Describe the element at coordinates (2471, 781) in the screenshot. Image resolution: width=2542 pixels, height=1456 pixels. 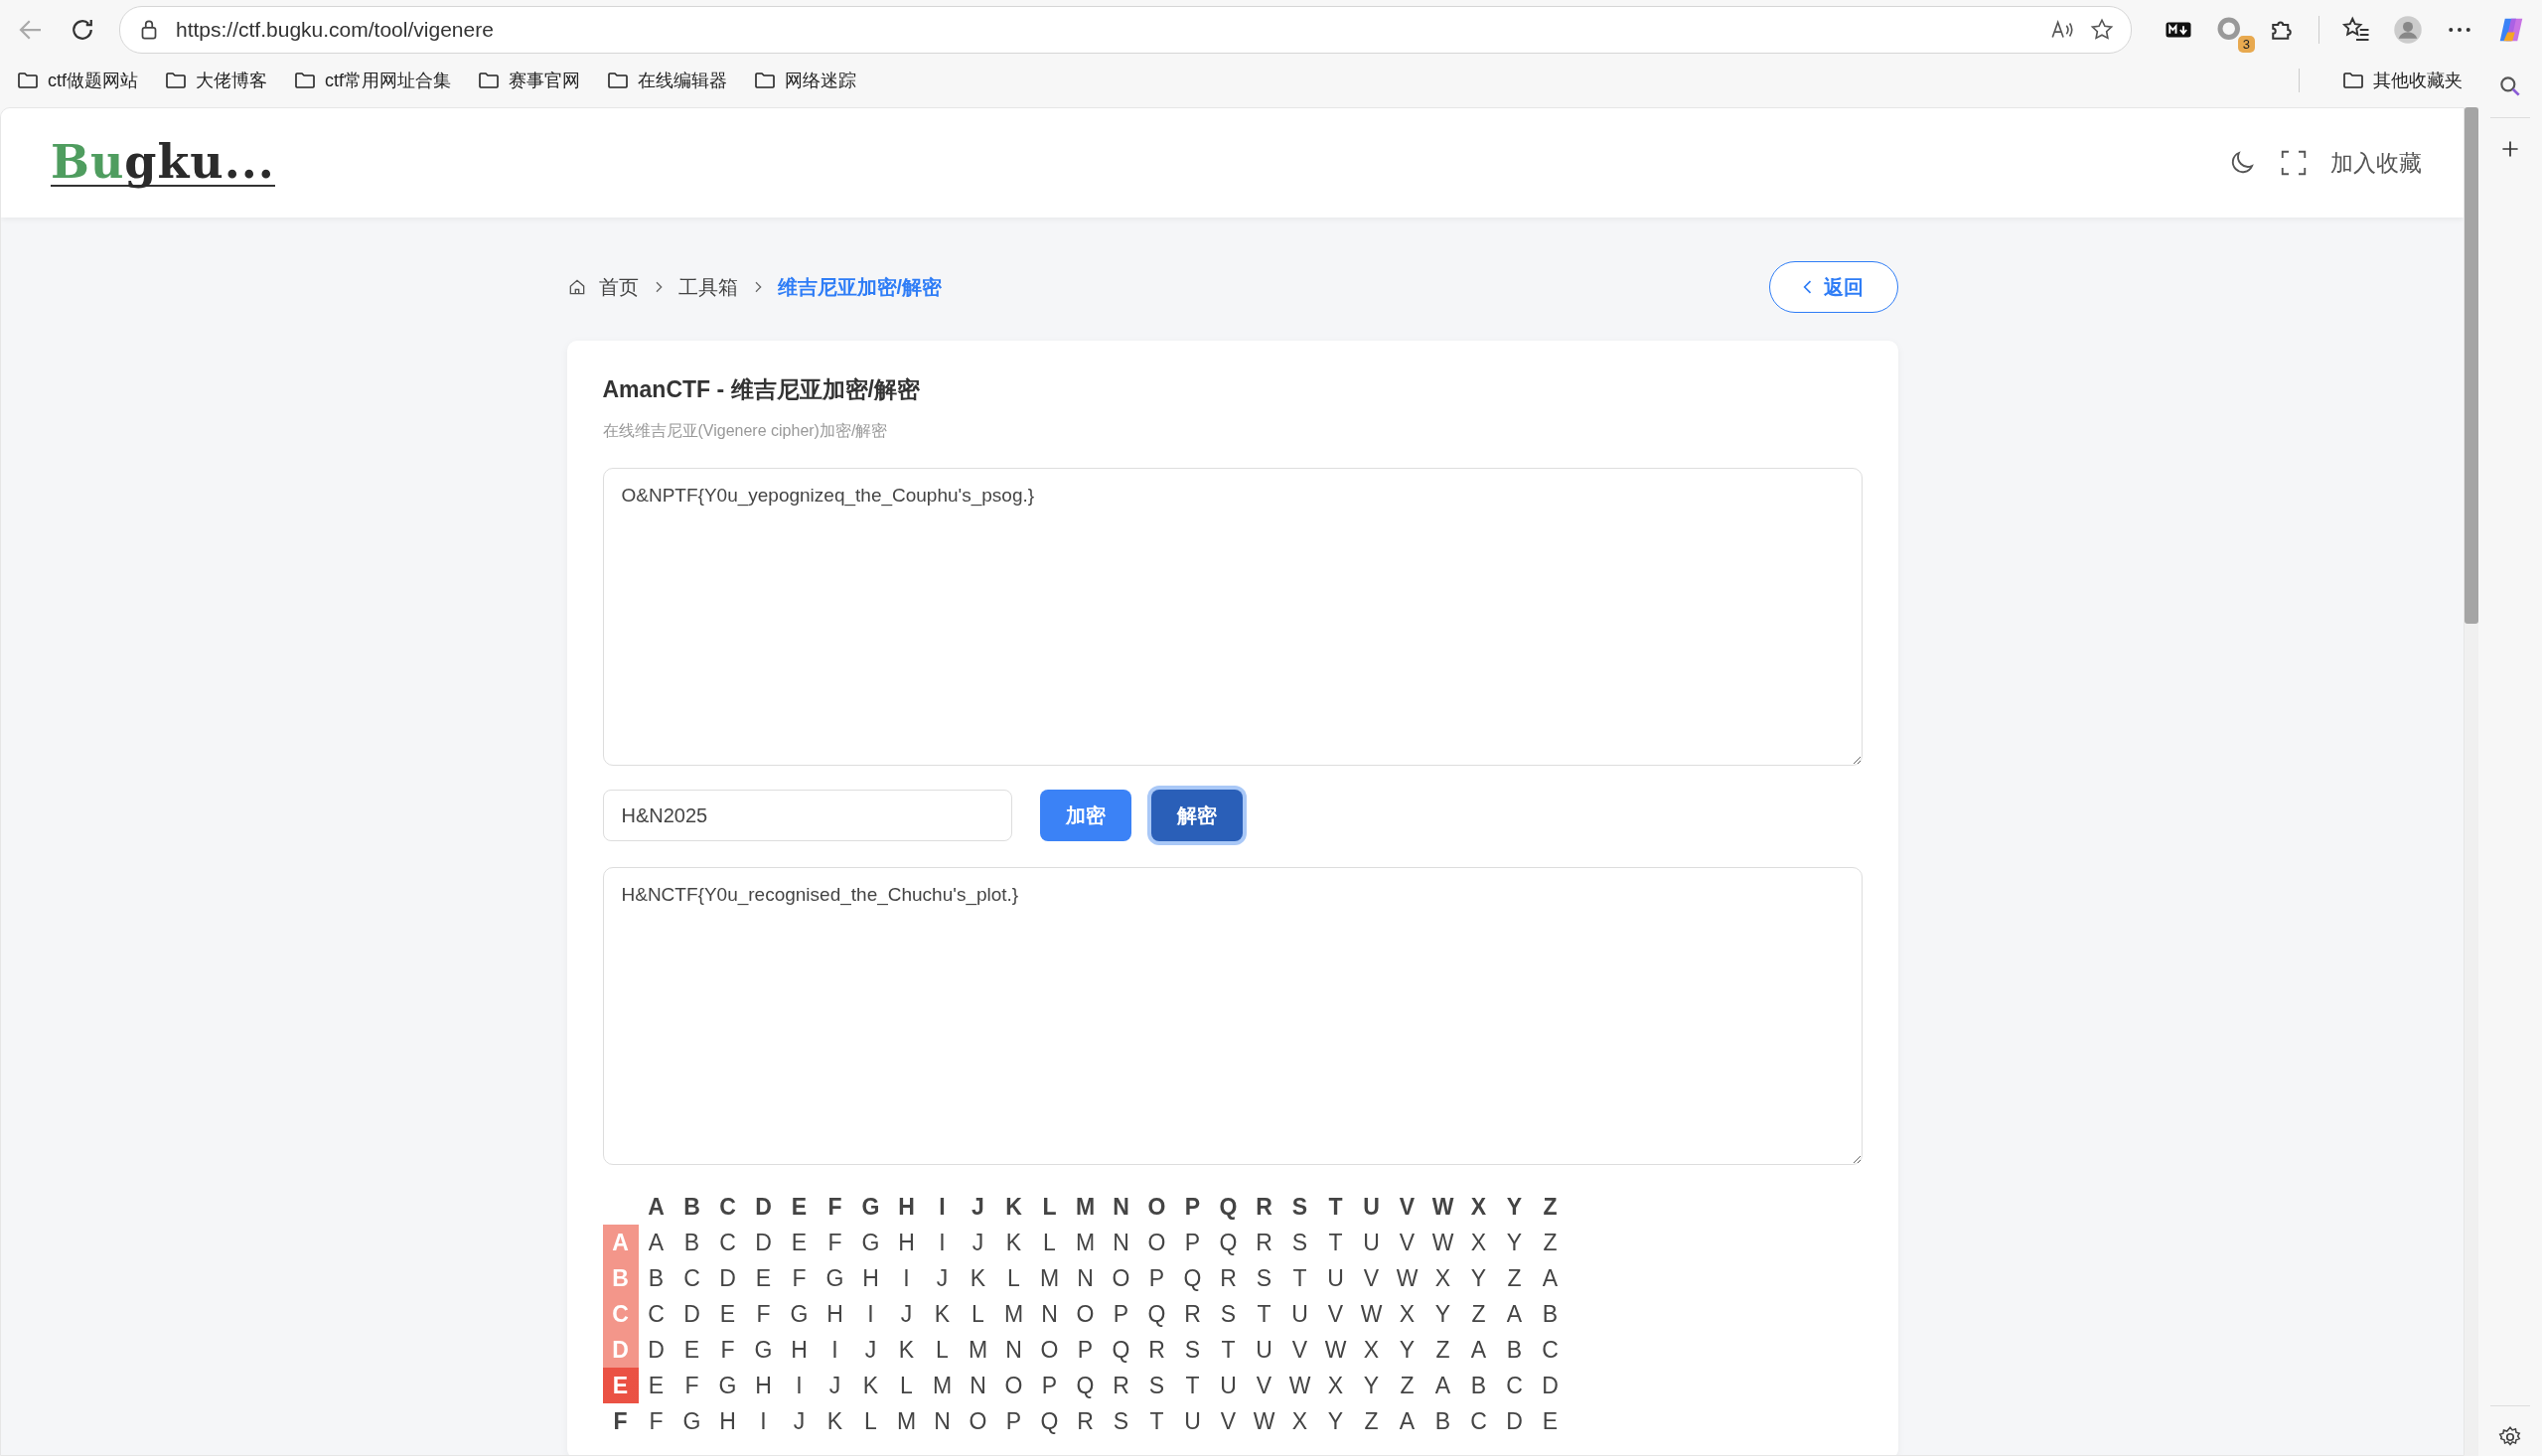
I see `scrollbar` at that location.